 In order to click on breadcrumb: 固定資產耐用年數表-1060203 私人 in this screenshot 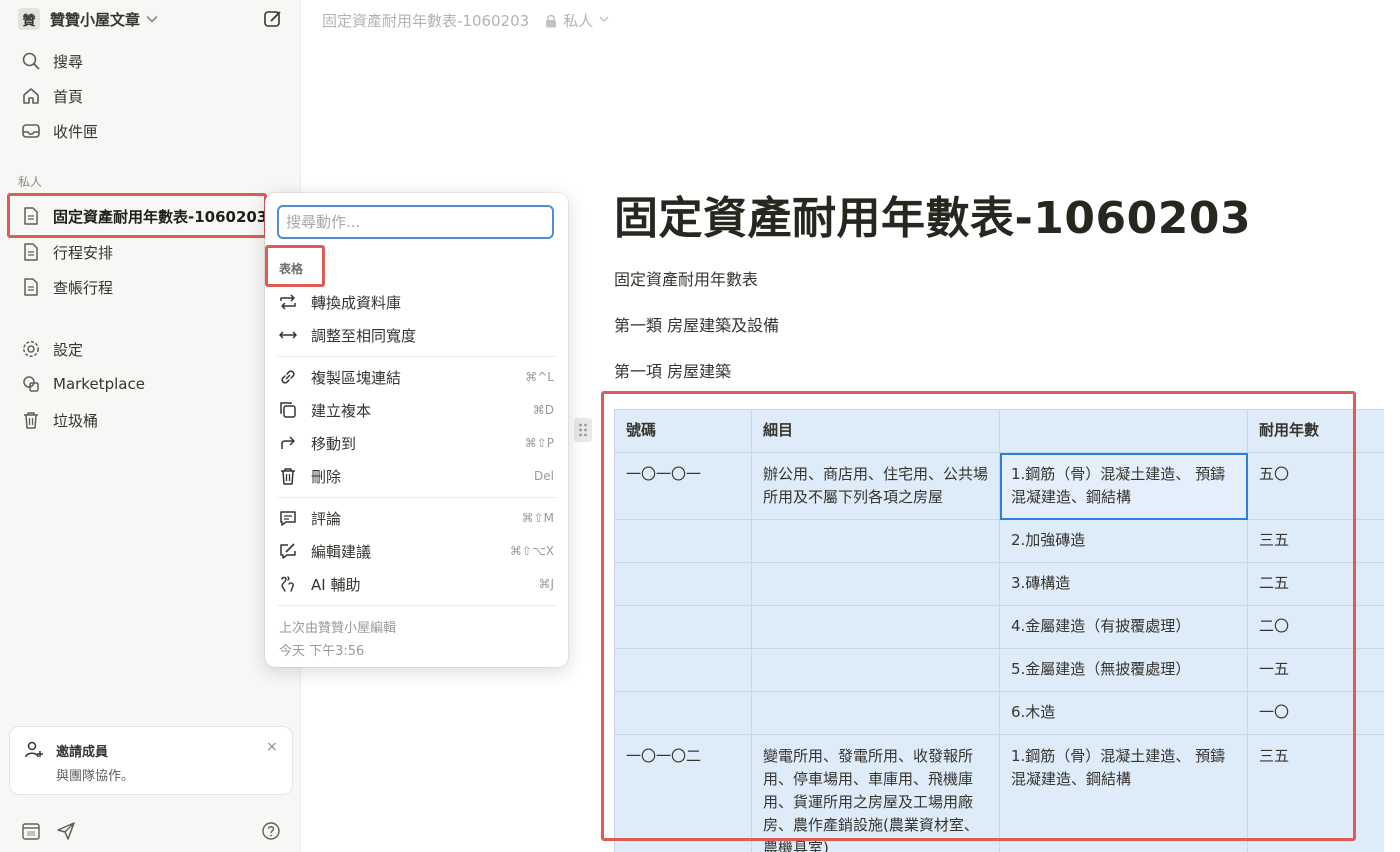, I will do `click(465, 20)`.